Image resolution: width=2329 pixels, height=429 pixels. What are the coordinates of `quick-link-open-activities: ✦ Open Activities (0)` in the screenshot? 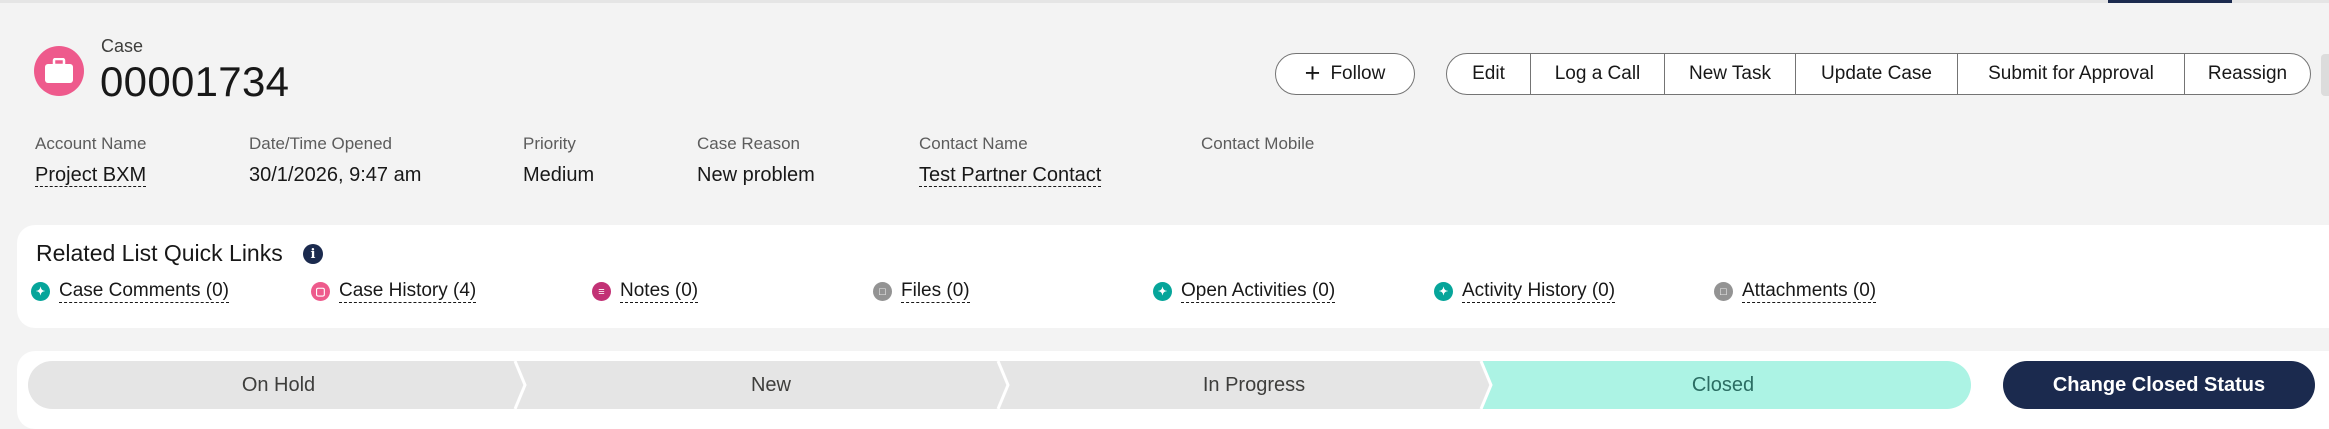 It's located at (1244, 291).